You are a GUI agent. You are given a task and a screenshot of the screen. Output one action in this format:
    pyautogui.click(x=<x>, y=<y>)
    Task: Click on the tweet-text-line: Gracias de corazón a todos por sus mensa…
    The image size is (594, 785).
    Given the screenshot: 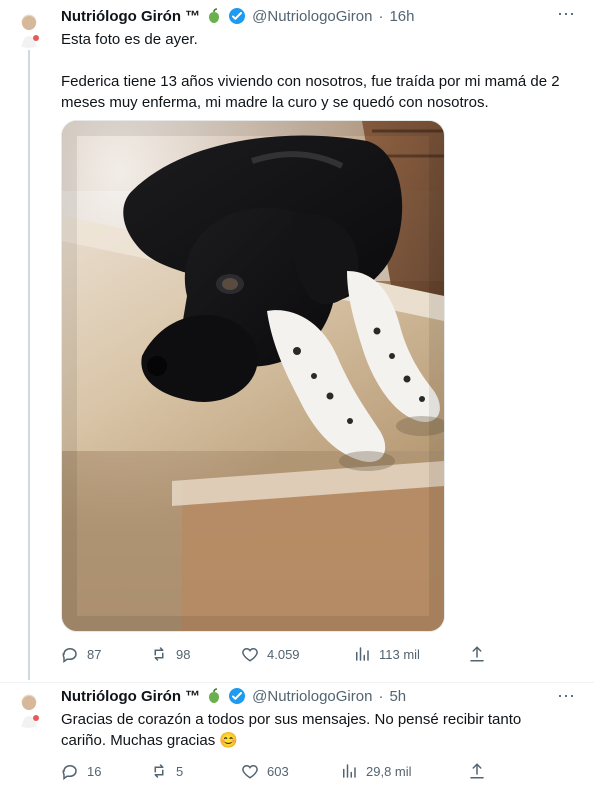 What is the action you would take?
    pyautogui.click(x=291, y=719)
    